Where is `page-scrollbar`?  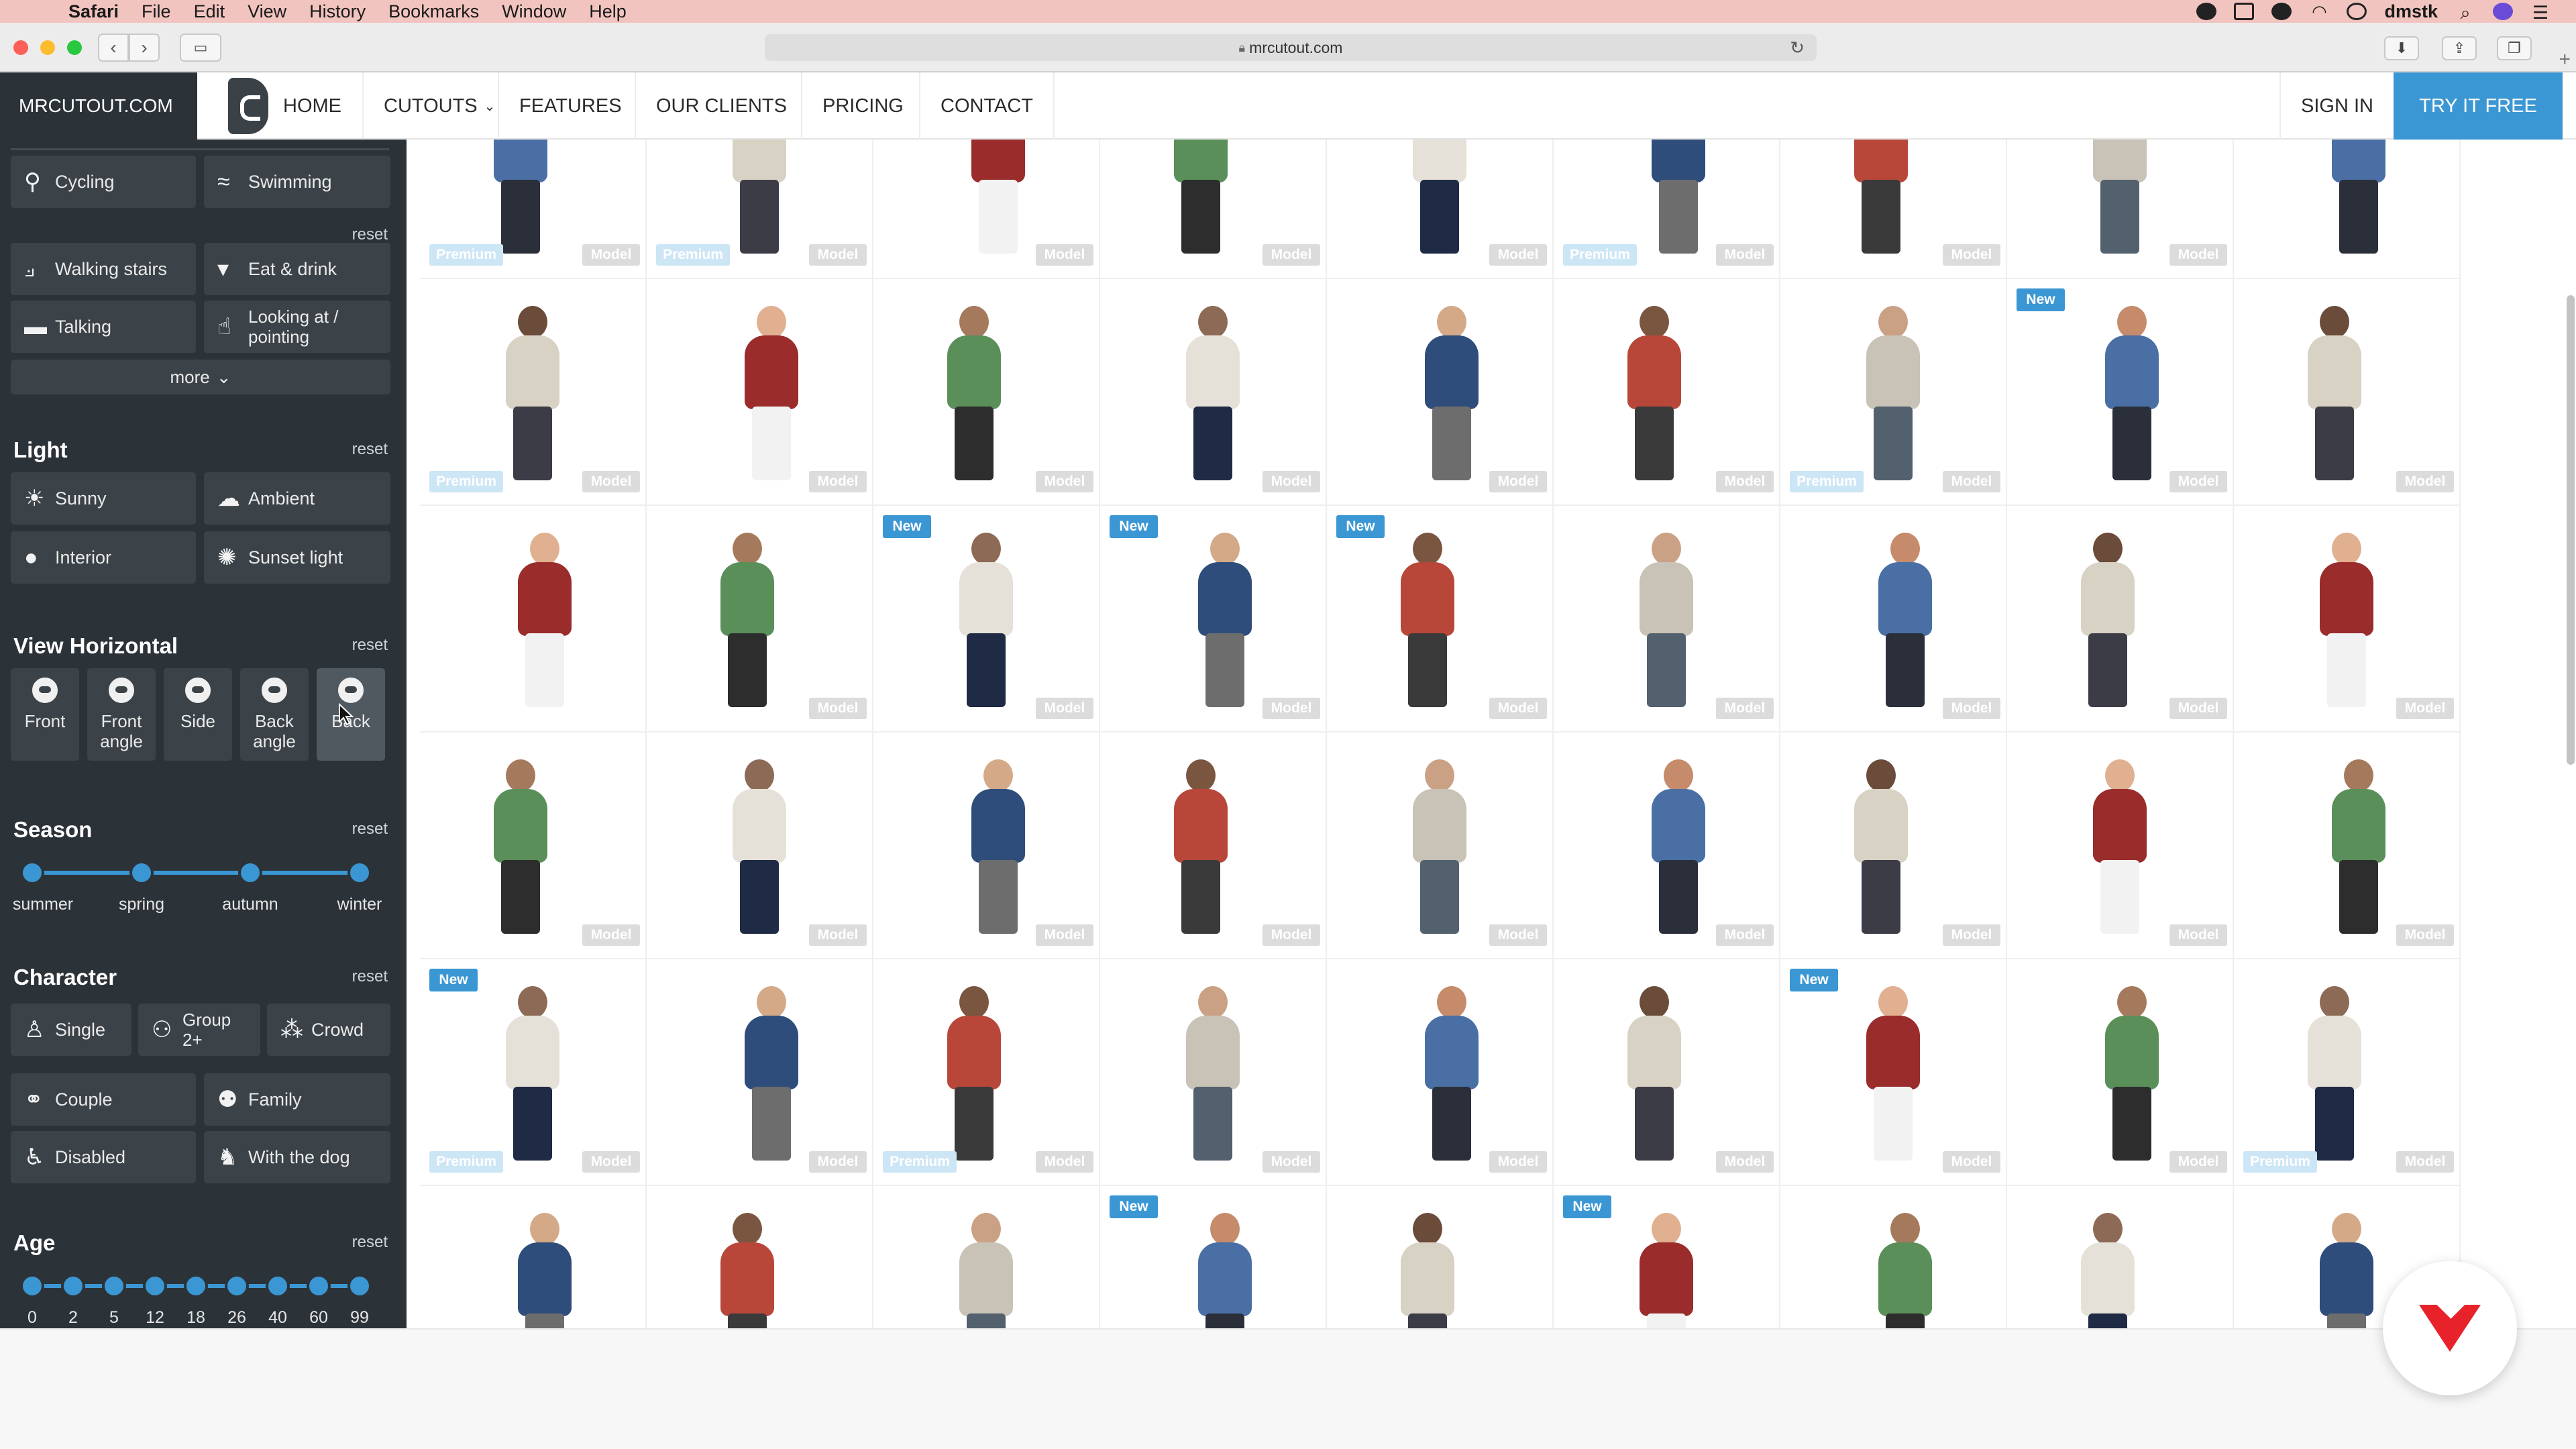
page-scrollbar is located at coordinates (2571, 530).